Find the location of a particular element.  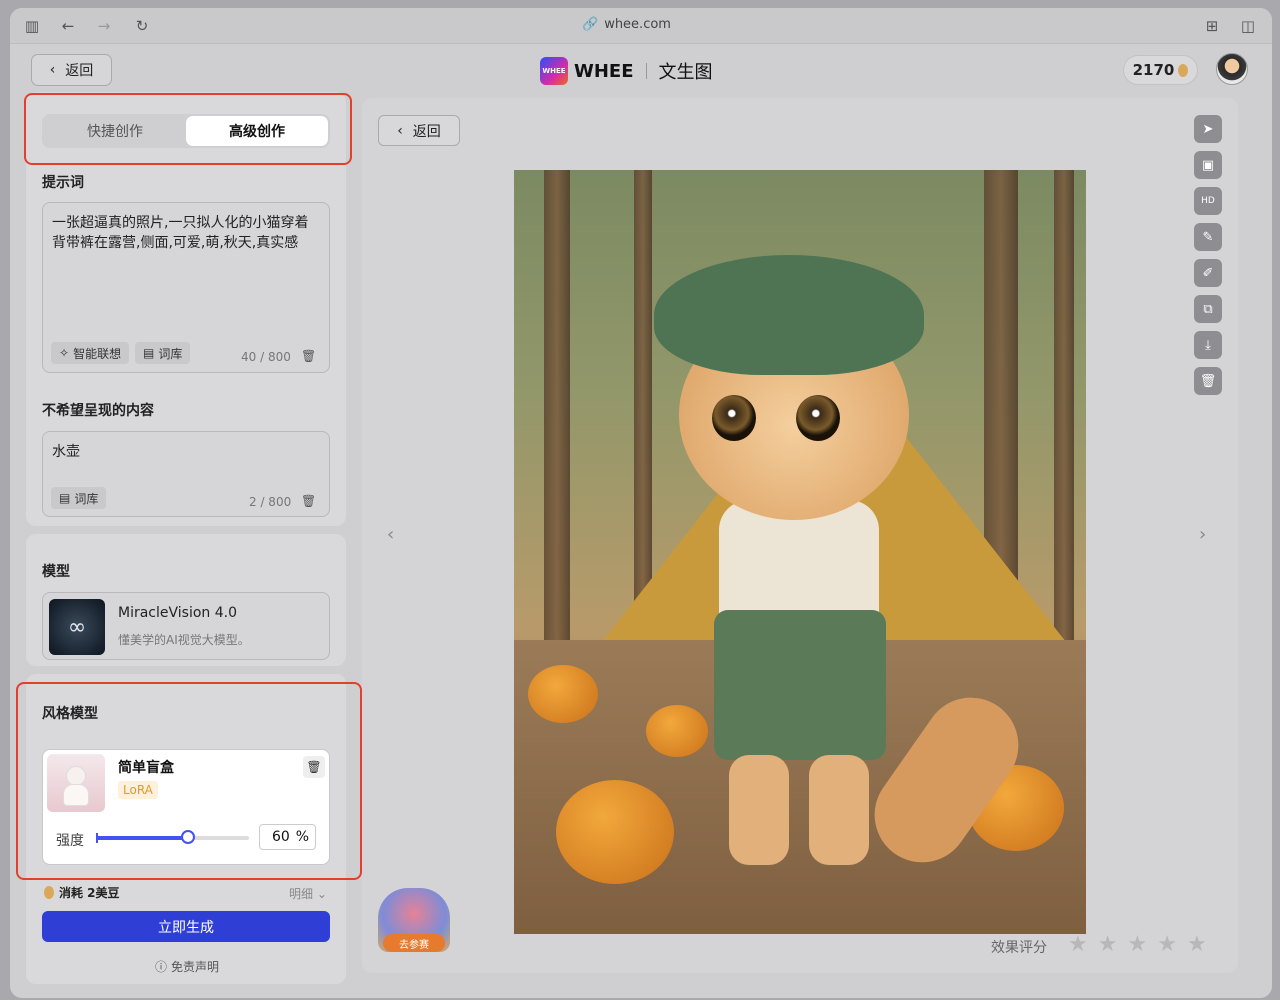

next-image-icon: › is located at coordinates (1202, 534).